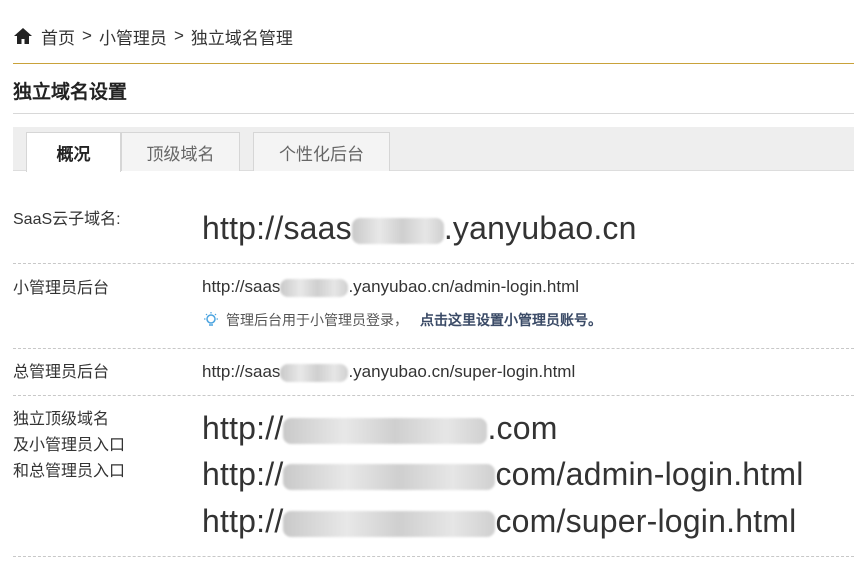  What do you see at coordinates (522, 428) in the screenshot?
I see `independent-domain-url-suffix: .com` at bounding box center [522, 428].